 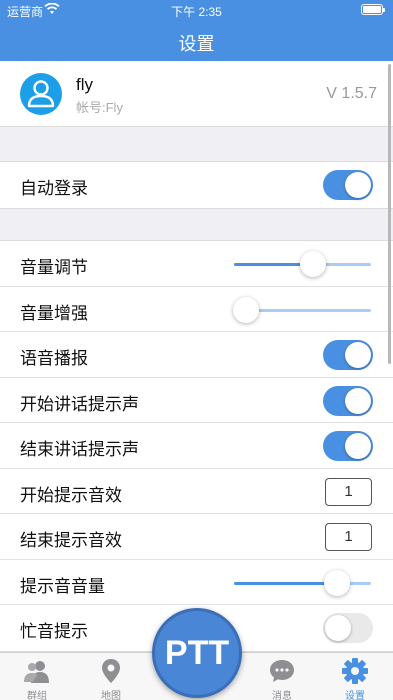 I want to click on page-title: 设置, so click(x=196, y=44).